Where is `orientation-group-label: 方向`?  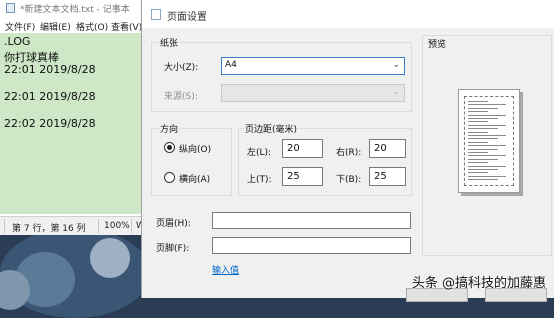 orientation-group-label: 方向 is located at coordinates (169, 128).